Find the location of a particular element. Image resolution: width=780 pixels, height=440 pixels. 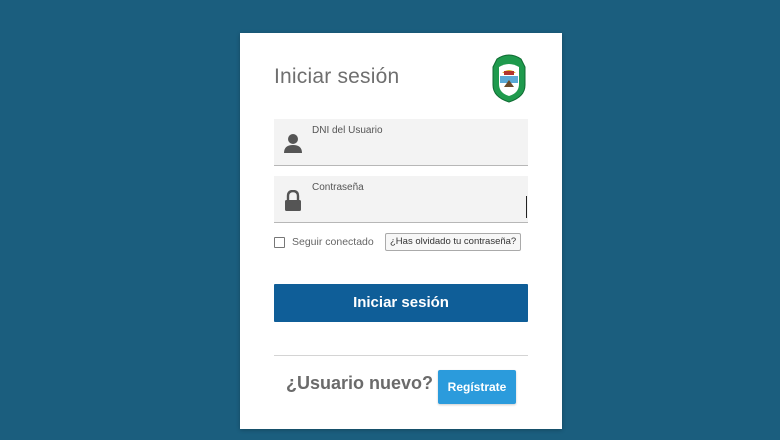

register-button: Regístrate is located at coordinates (477, 387).